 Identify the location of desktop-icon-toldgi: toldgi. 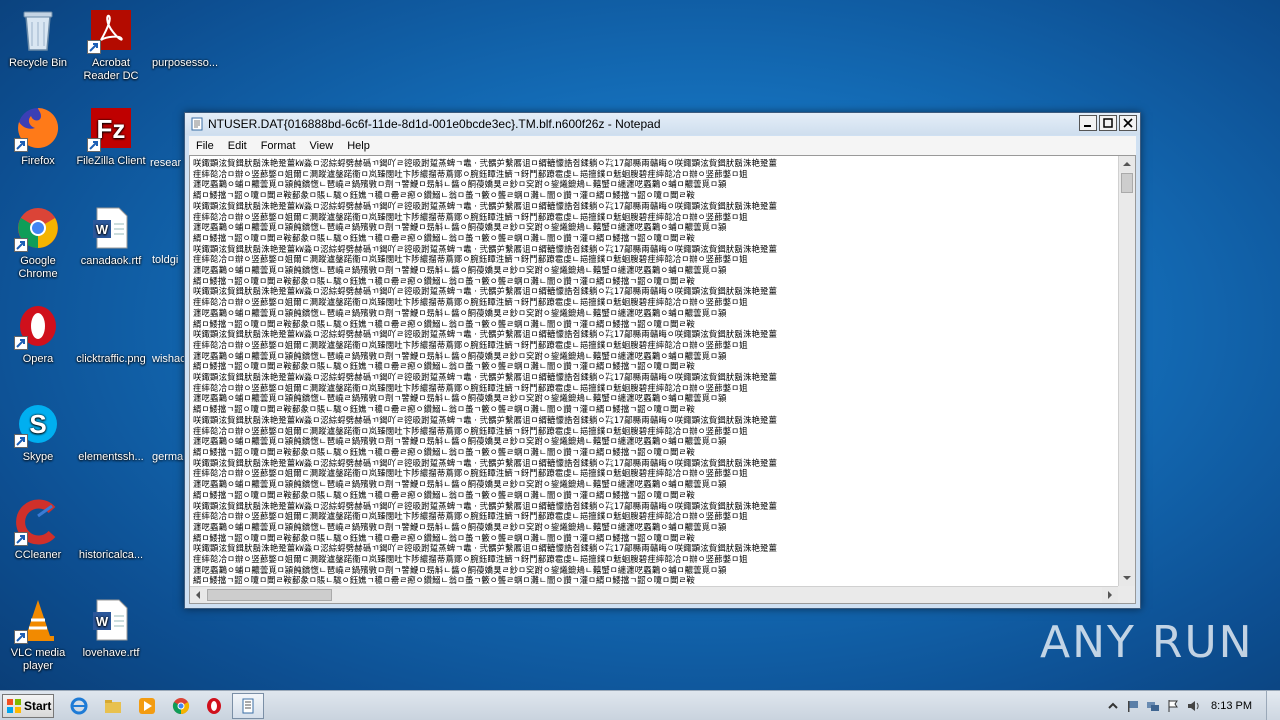
(165, 260).